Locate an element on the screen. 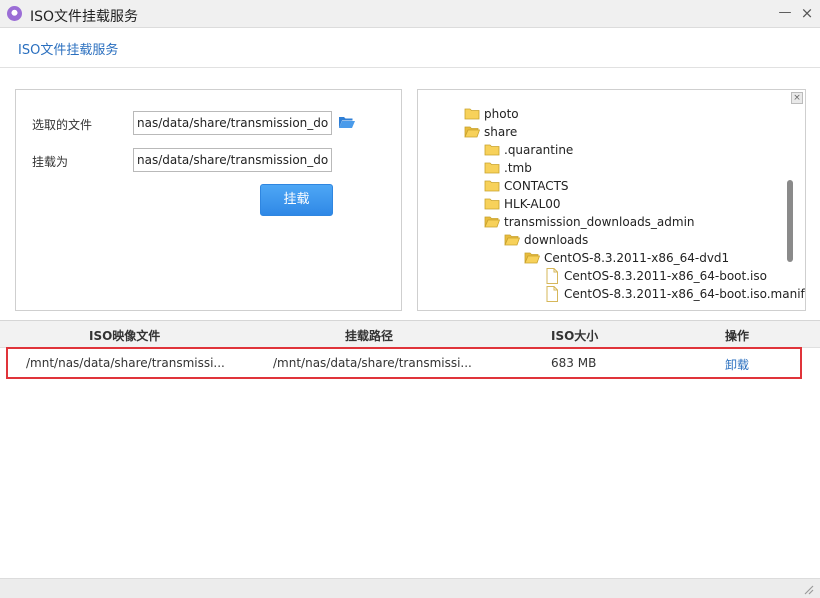 Image resolution: width=820 pixels, height=598 pixels. unmount-link: 卸载 is located at coordinates (737, 364).